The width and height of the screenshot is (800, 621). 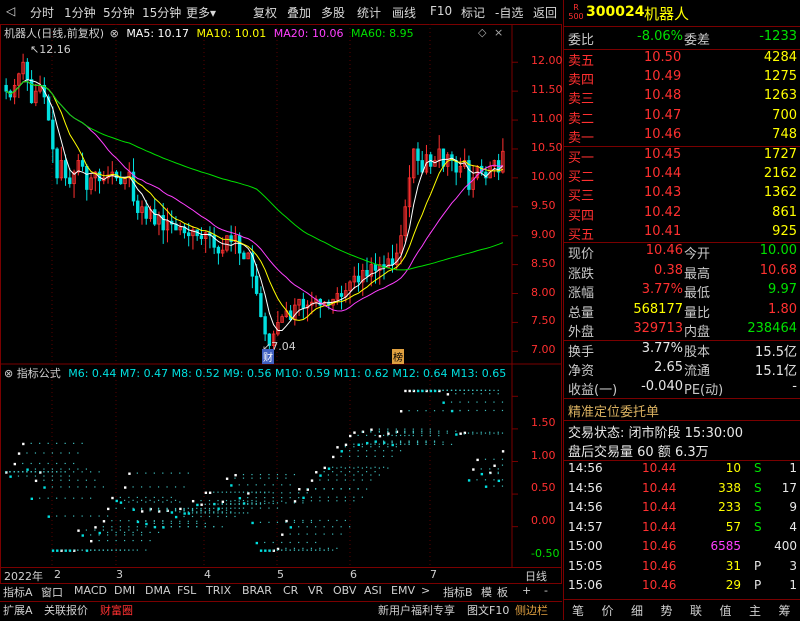 I want to click on ask-row: 卖一 10.46 748, so click(x=682, y=137).